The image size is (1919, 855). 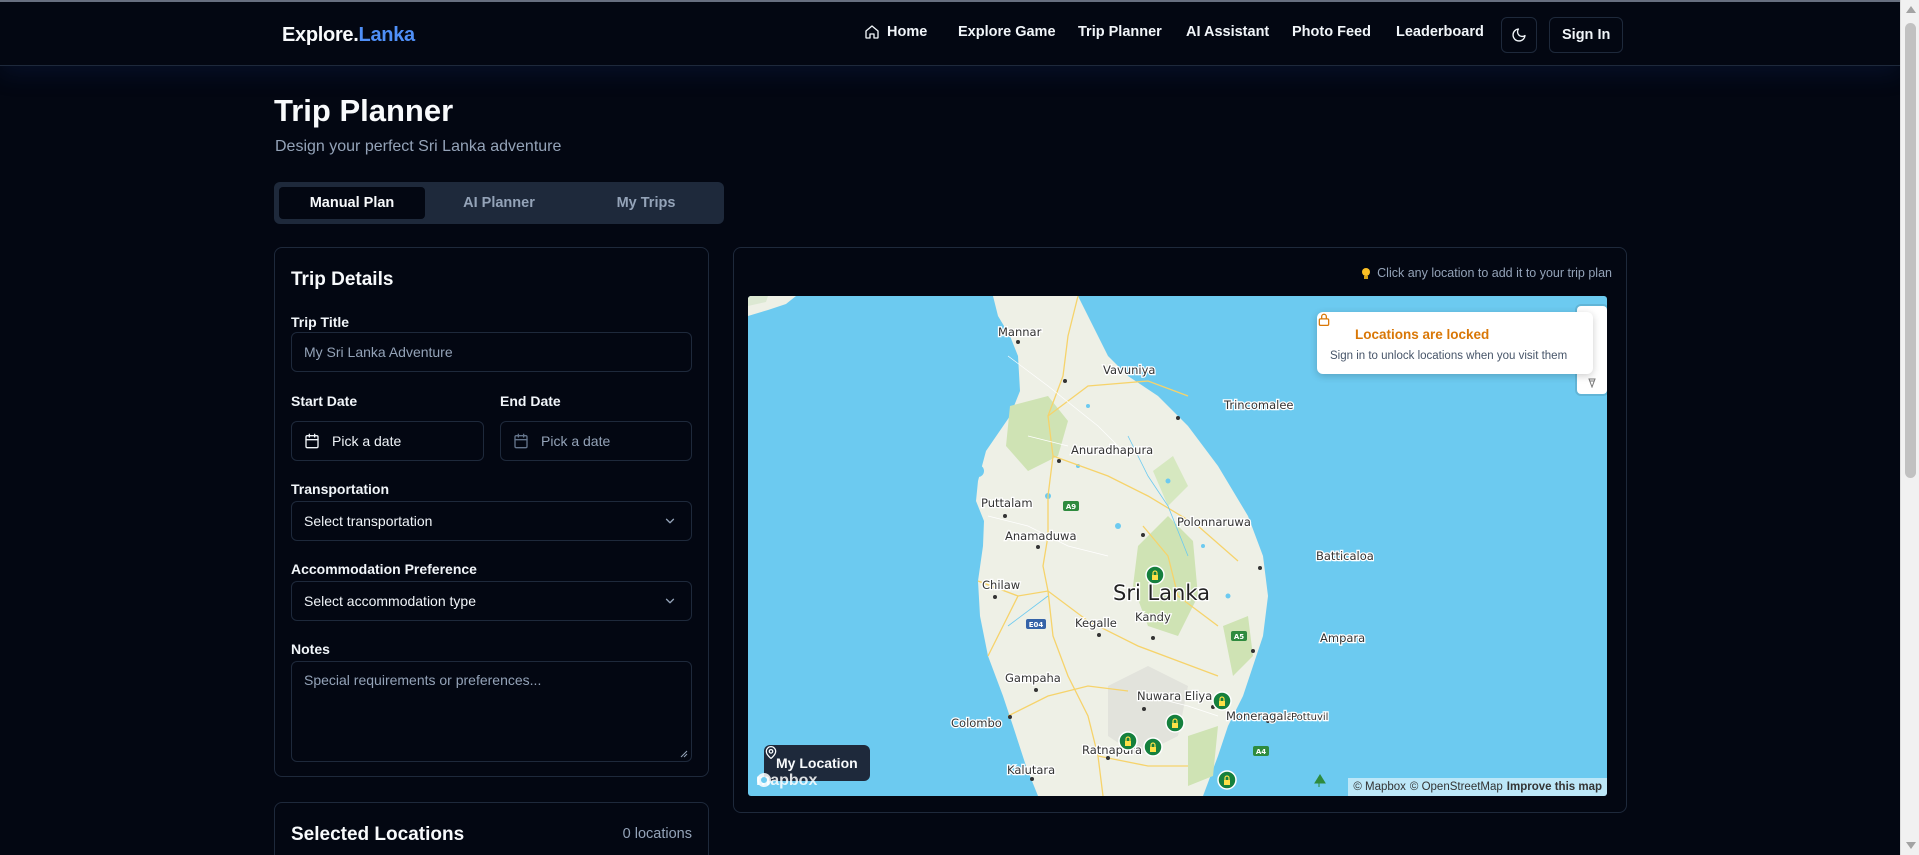 What do you see at coordinates (1174, 696) in the screenshot?
I see `place-label: Nuwara Eliya` at bounding box center [1174, 696].